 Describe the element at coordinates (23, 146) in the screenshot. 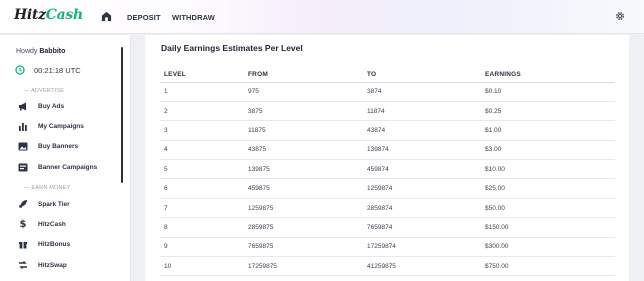

I see `image-icon` at that location.